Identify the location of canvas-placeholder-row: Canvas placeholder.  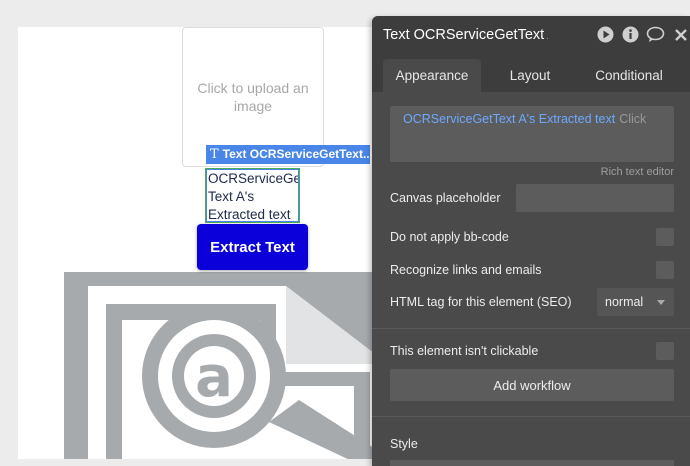
(532, 198).